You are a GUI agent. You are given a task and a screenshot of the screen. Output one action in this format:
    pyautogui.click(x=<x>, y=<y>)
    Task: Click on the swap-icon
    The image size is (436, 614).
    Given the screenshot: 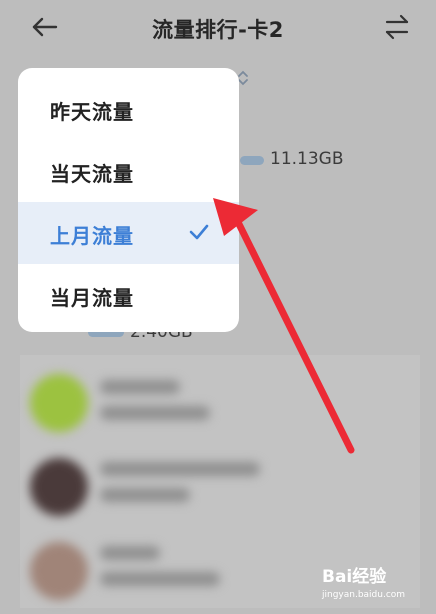 What is the action you would take?
    pyautogui.click(x=397, y=27)
    